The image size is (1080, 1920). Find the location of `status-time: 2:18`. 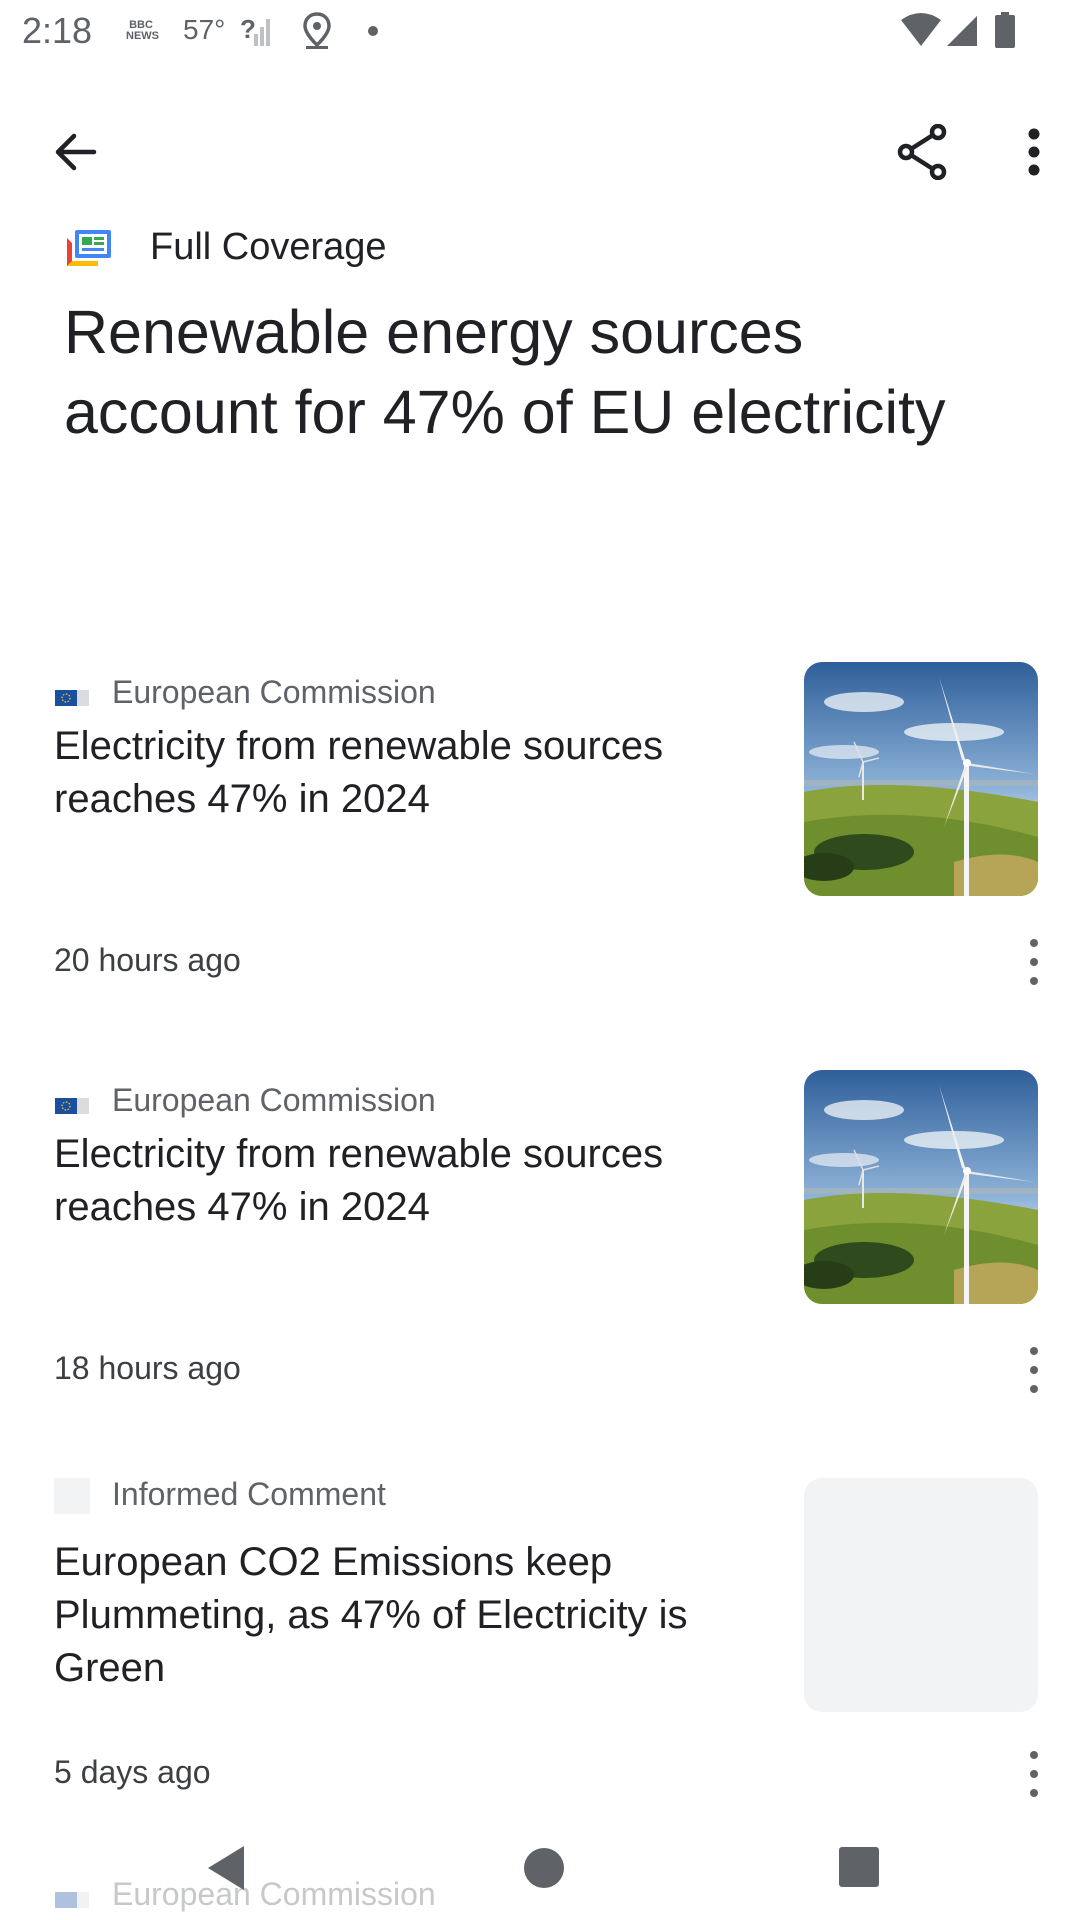

status-time: 2:18 is located at coordinates (57, 30).